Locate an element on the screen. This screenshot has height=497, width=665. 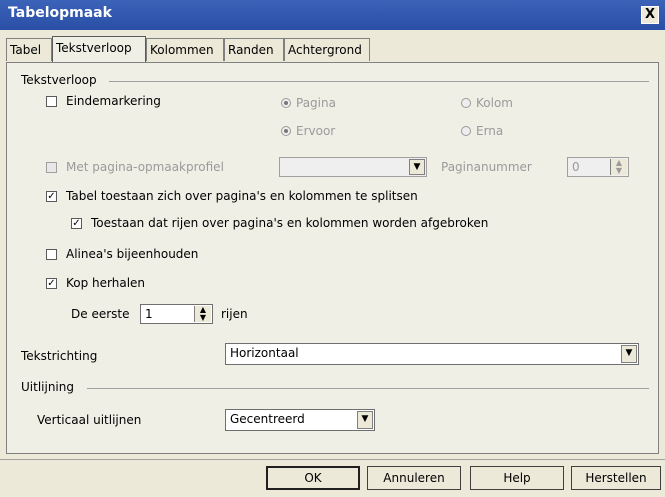
radio-kolom-label: Kolom is located at coordinates (494, 103).